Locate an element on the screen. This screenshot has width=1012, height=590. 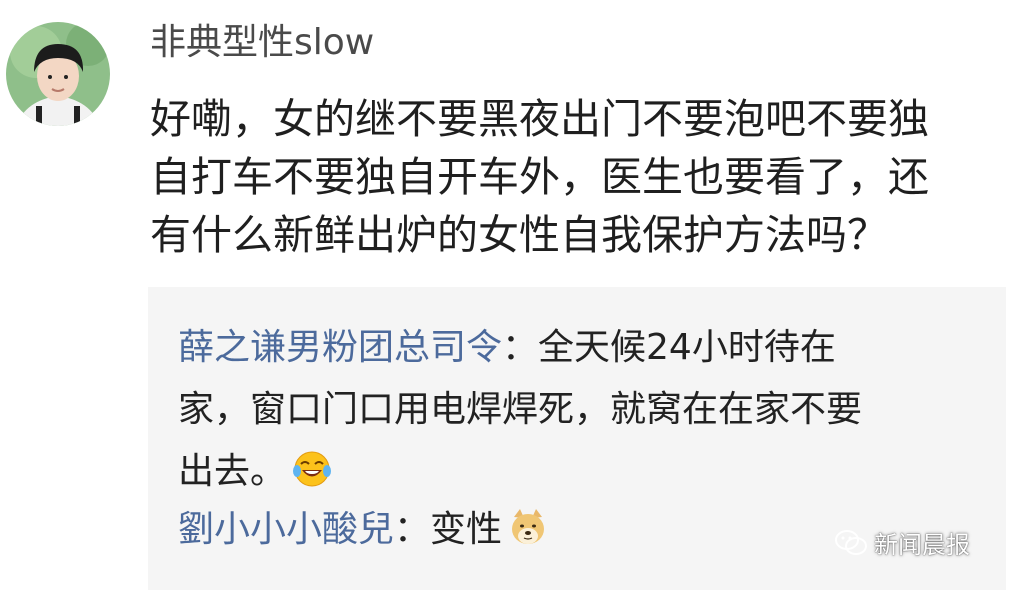
reply-author: 劉小小小酸兒 is located at coordinates (286, 529).